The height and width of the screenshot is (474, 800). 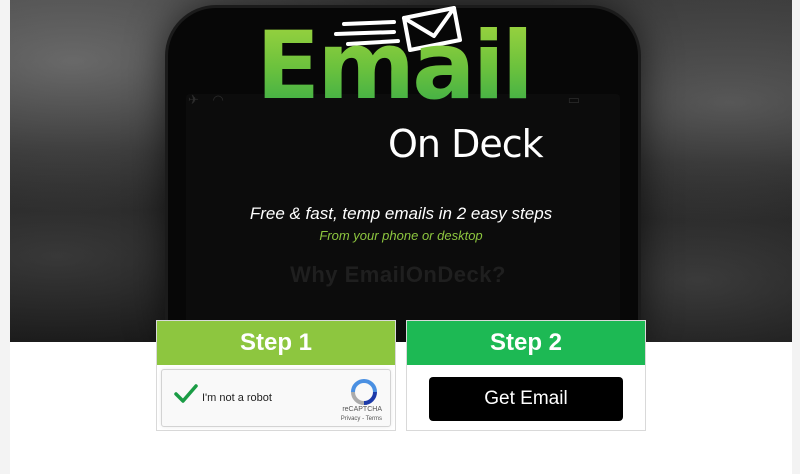 I want to click on tagline: Free & fast, temp emails in 2 easy steps, so click(x=401, y=213).